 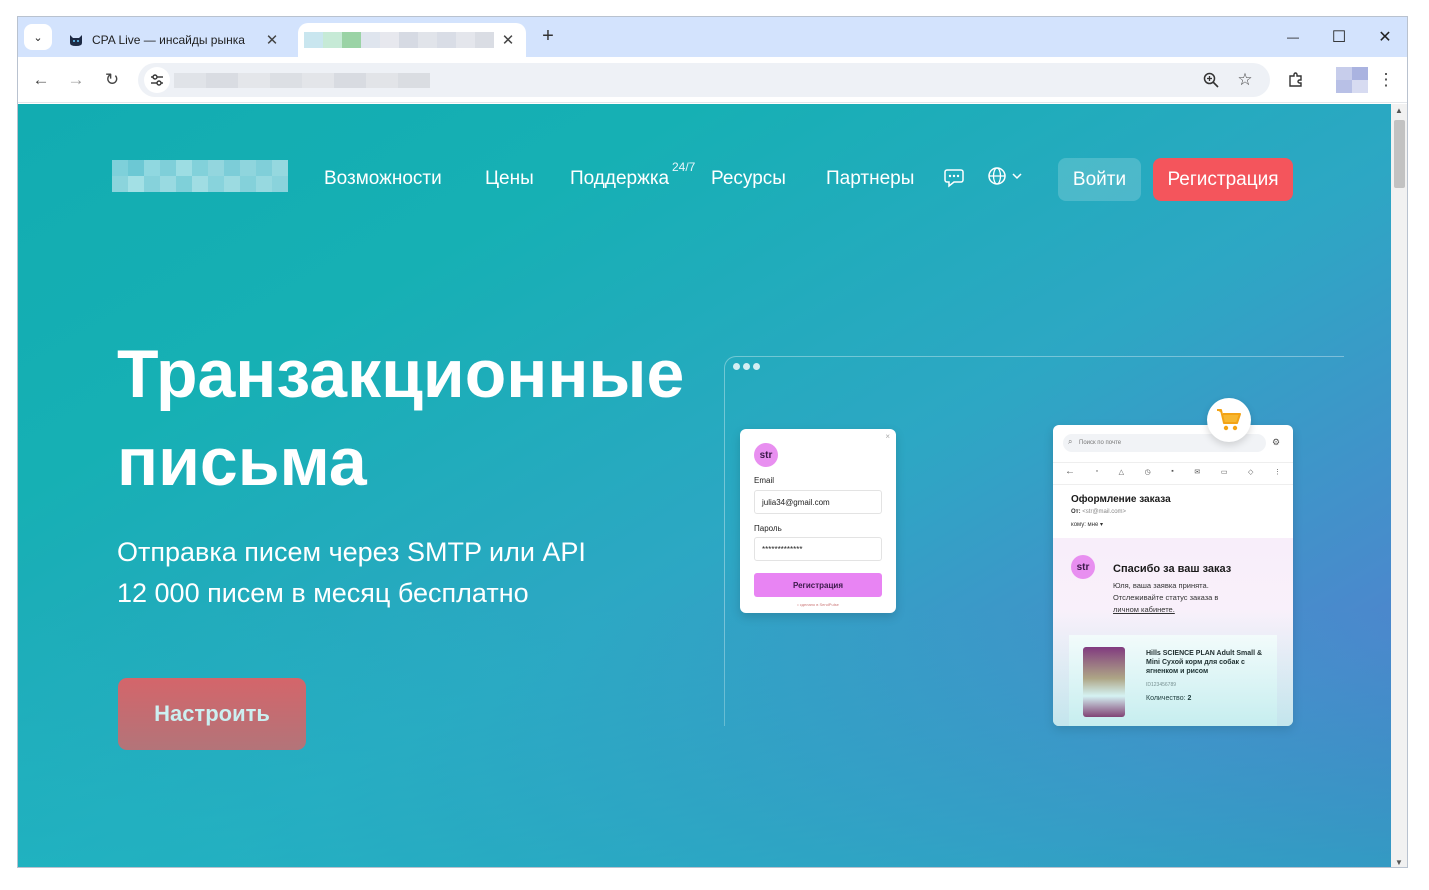 I want to click on language-selector, so click(x=1005, y=176).